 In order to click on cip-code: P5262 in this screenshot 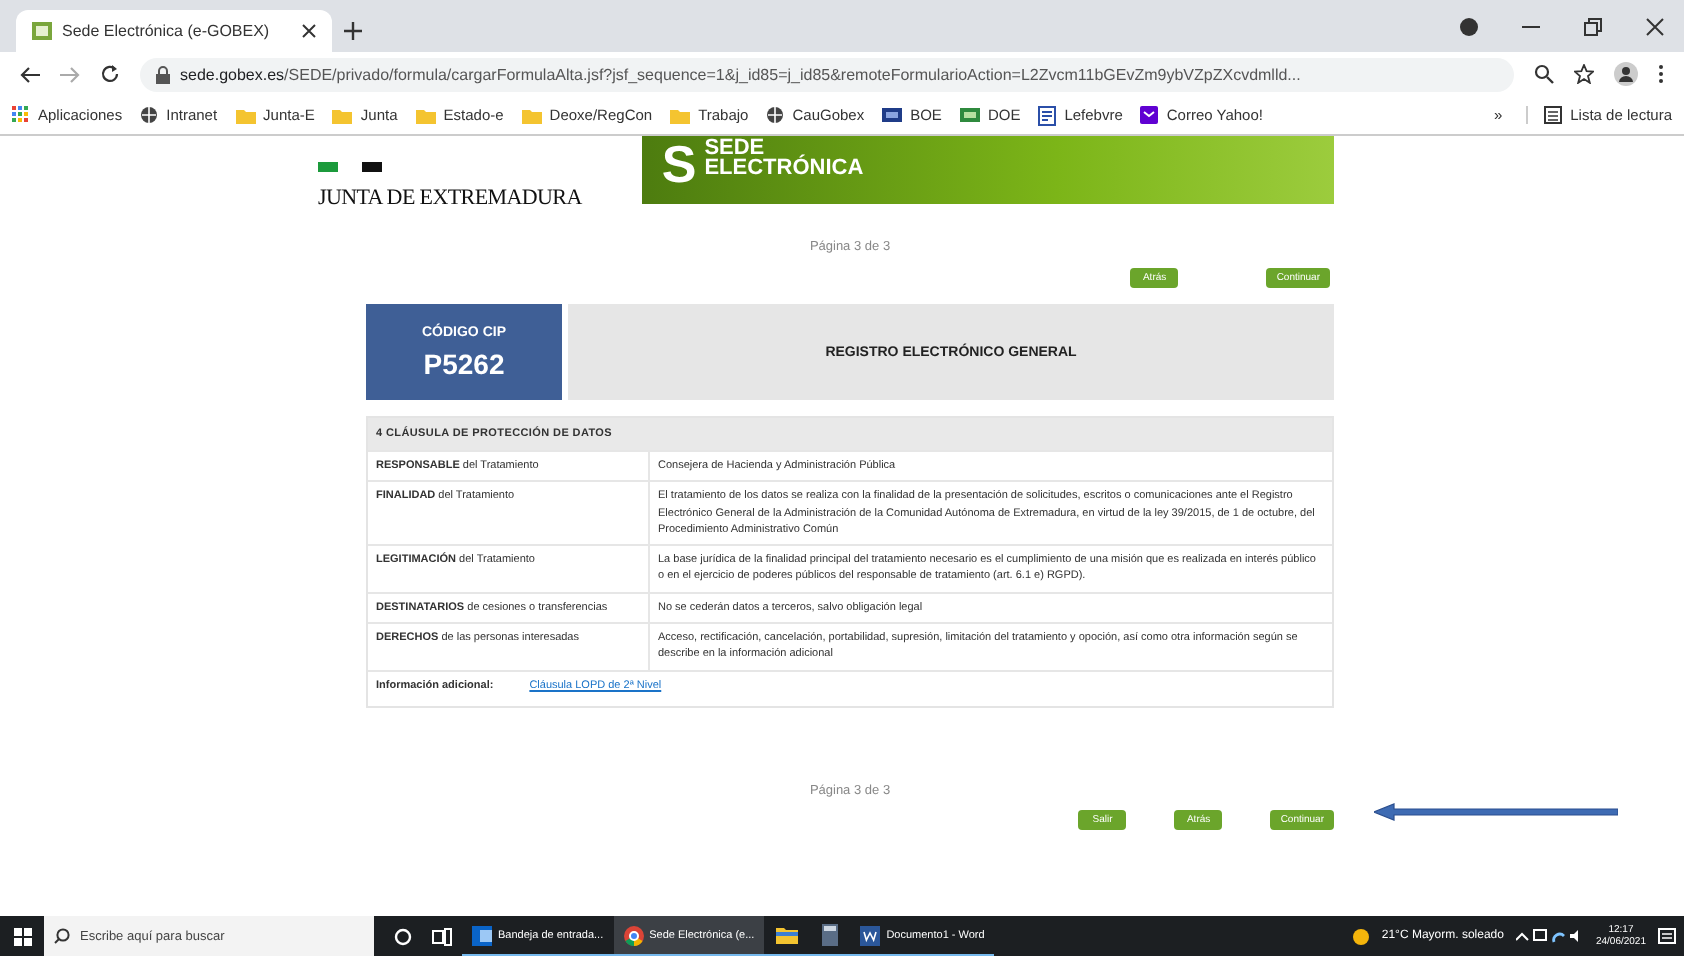, I will do `click(464, 363)`.